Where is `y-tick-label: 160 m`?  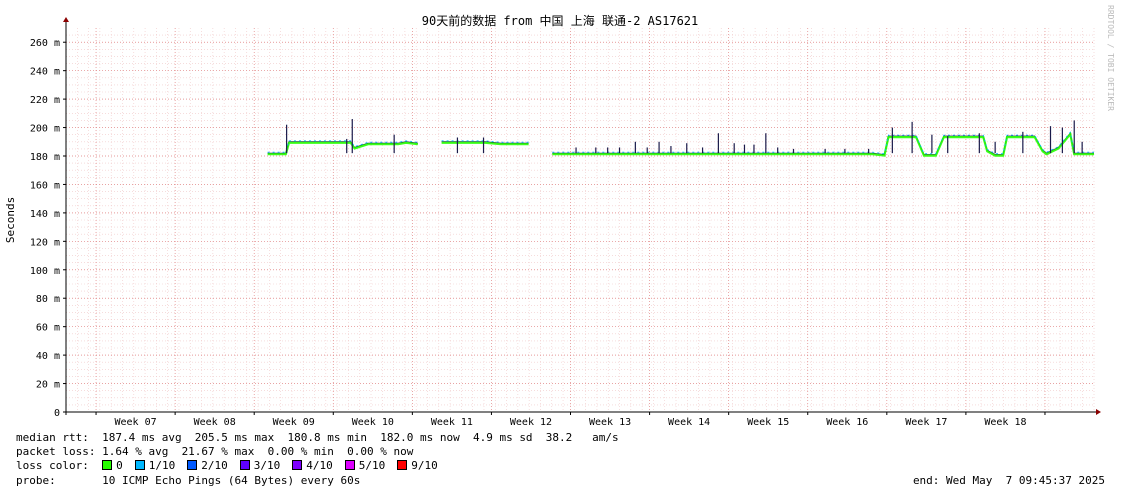
y-tick-label: 160 m is located at coordinates (45, 185).